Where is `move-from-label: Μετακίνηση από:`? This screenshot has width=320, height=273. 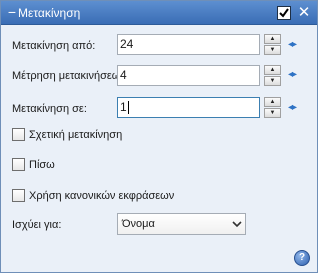
move-from-label: Μετακίνηση από: is located at coordinates (54, 46).